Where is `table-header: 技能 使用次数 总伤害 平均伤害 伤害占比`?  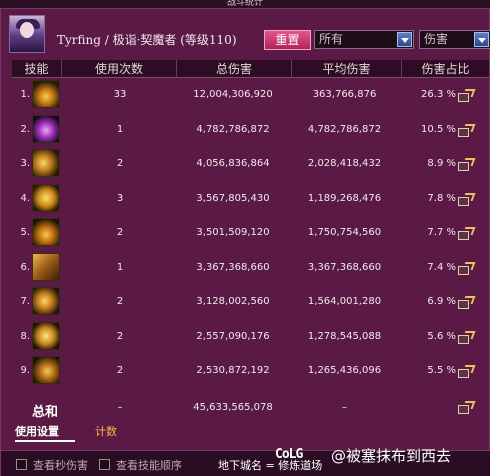
table-header: 技能 使用次数 总伤害 平均伤害 伤害占比 is located at coordinates (250, 69).